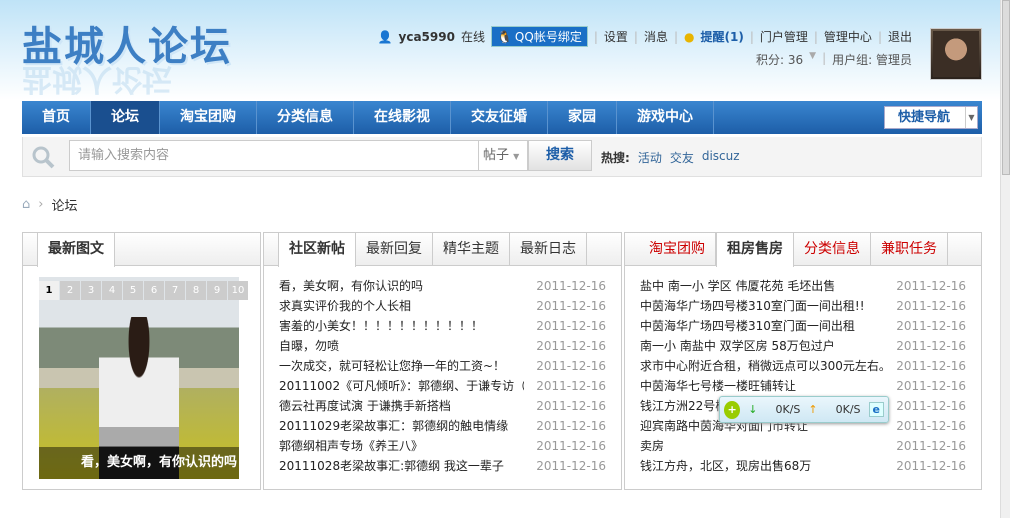  I want to click on main-nav: 首页 论坛 淘宝团购 分类信息 在线影视 交友征婚 家园 游戏中心 快捷导航 ▼, so click(502, 117).